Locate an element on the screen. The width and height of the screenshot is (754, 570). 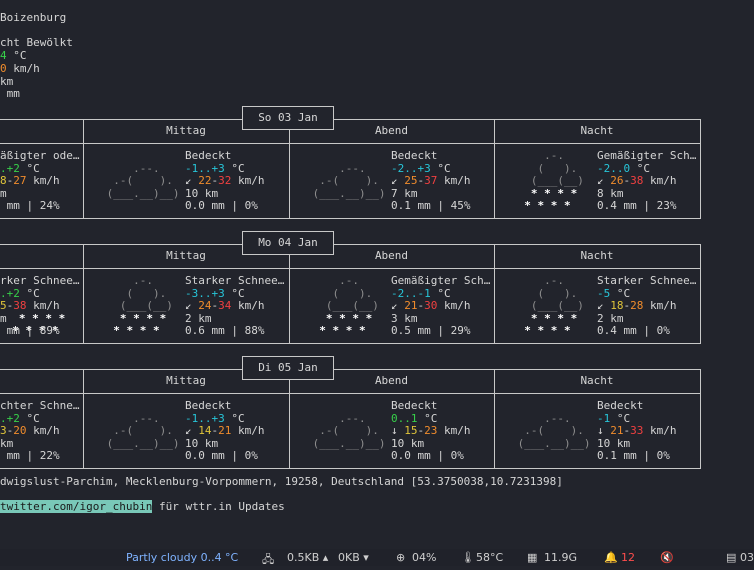
current-temp-value: 4 is located at coordinates (3, 55).